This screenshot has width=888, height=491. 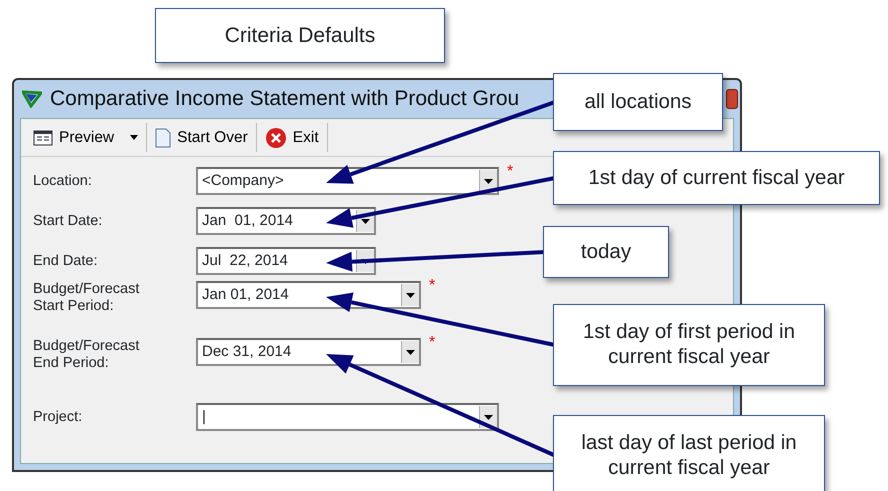 I want to click on toolbar-button: Preview, so click(x=86, y=137).